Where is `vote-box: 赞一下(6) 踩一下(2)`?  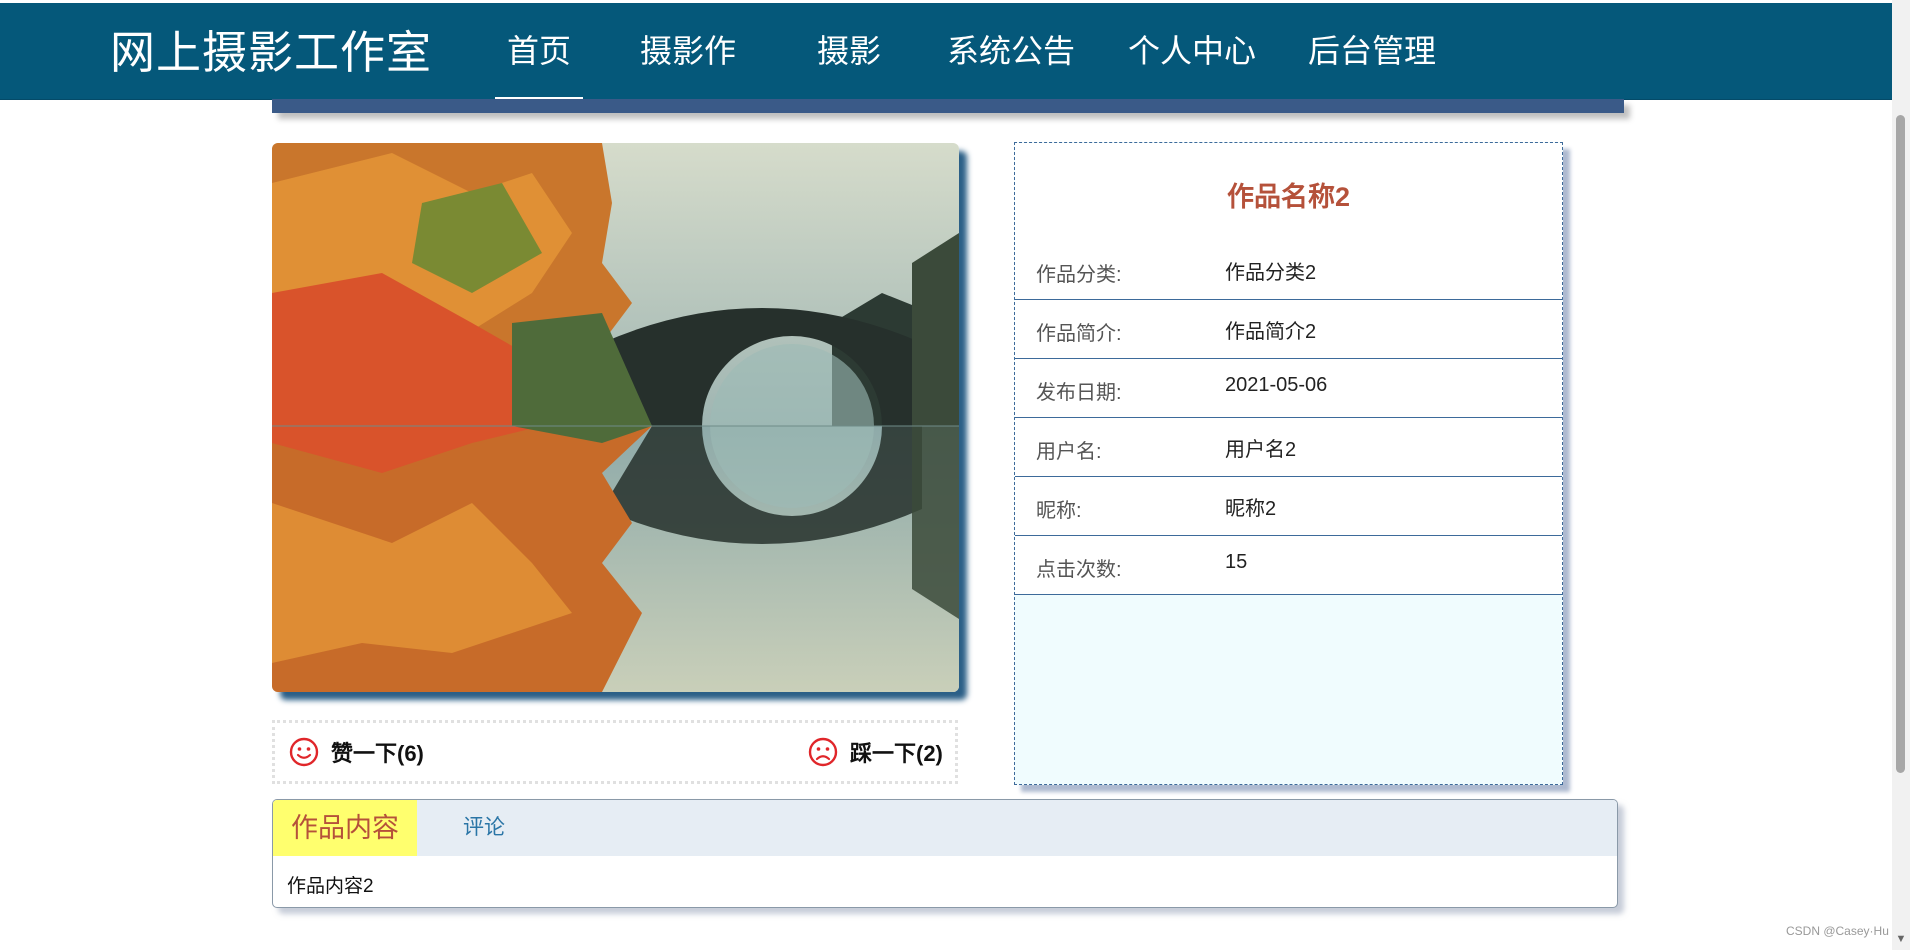
vote-box: 赞一下(6) 踩一下(2) is located at coordinates (615, 752).